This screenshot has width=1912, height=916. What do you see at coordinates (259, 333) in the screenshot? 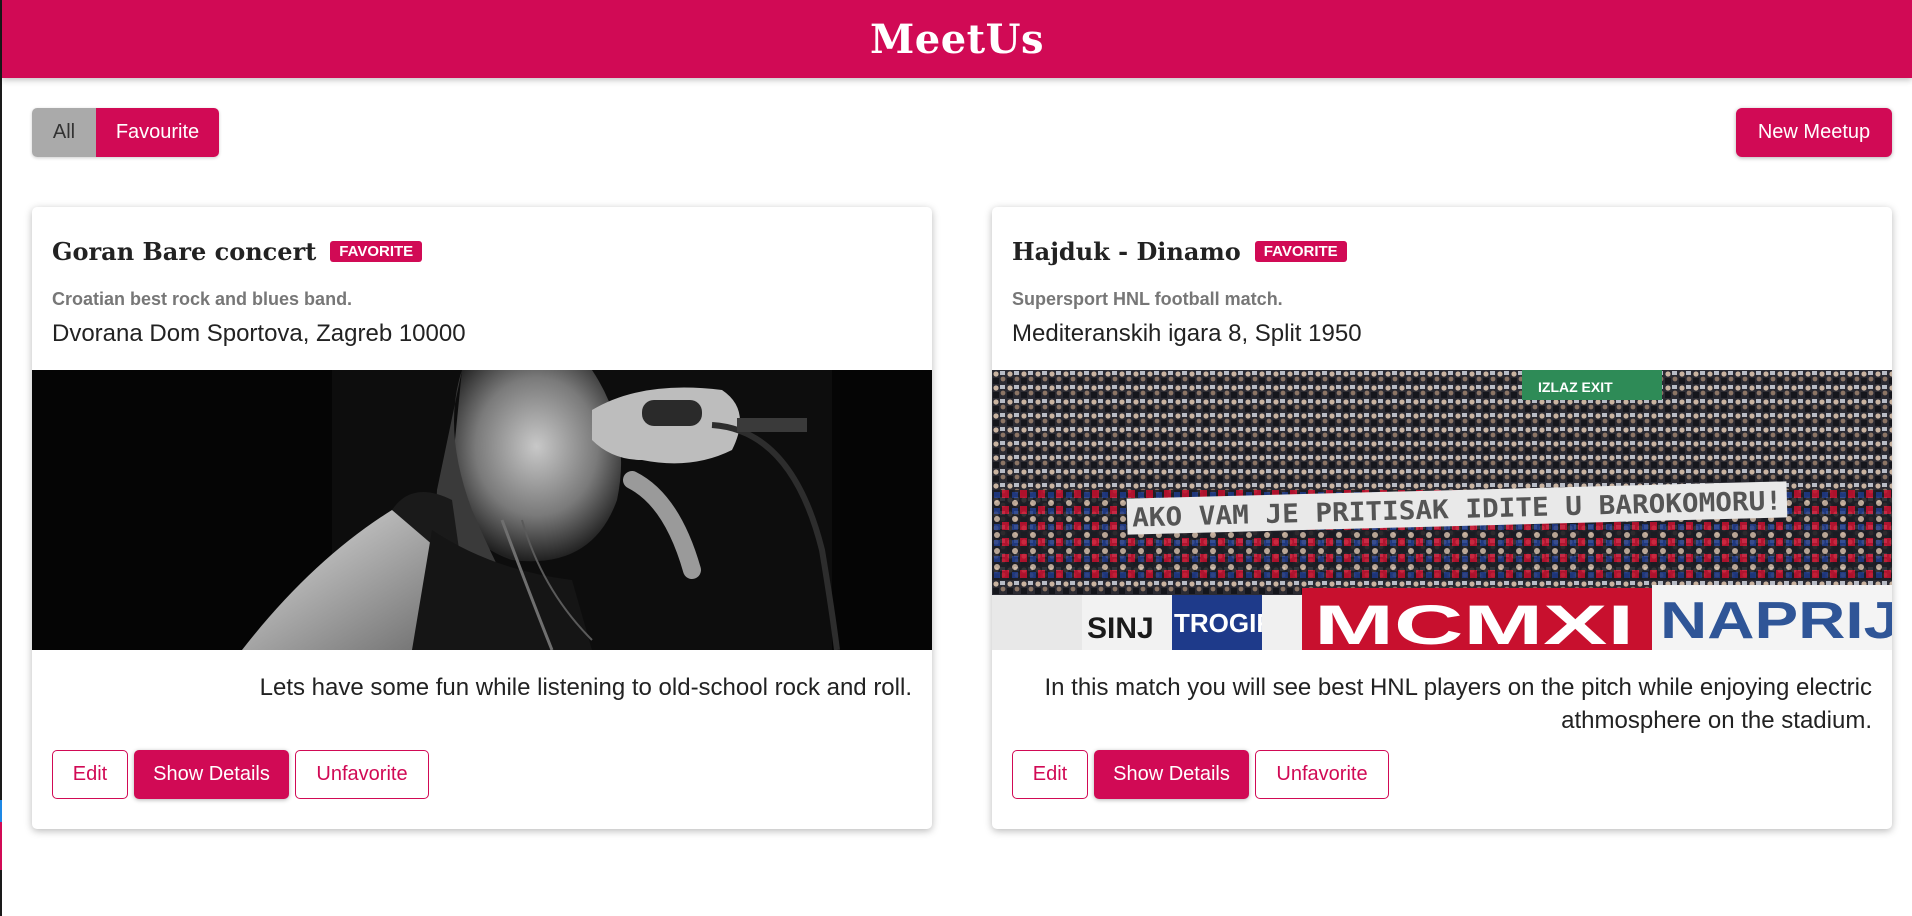
I see `meetup-address: Dvorana Dom Sportova, Zagreb 10000` at bounding box center [259, 333].